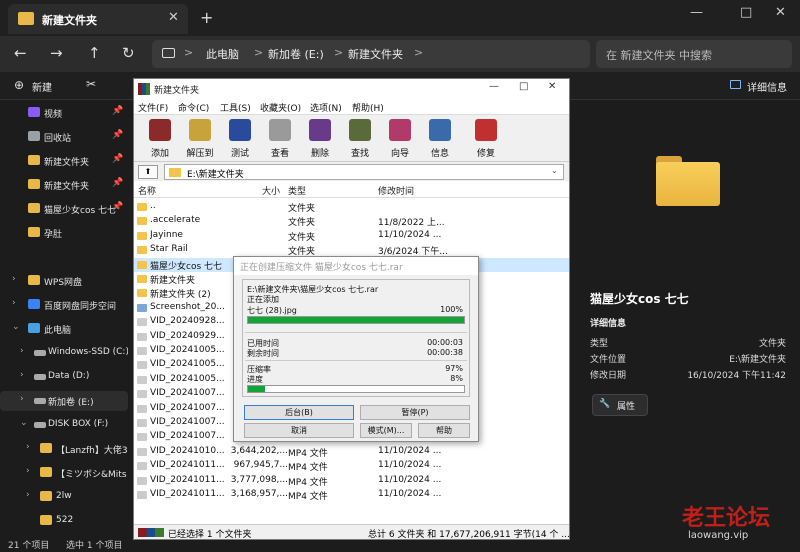 The image size is (800, 552). I want to click on toolbar-test-button: 测试, so click(240, 139).